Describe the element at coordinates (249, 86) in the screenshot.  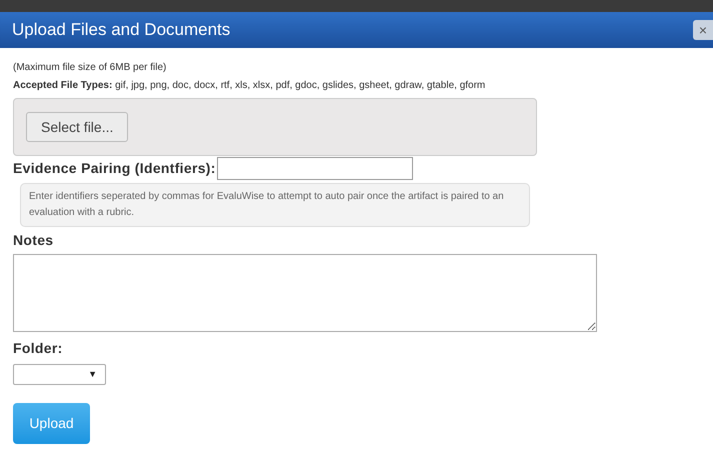
I see `accepted-types-text: Accepted File Types: gif, jpg, png, doc, docx, rtf, xls, xlsx, pdf, gdoc, gslides, gsheet, gdraw, gtable, gform` at that location.